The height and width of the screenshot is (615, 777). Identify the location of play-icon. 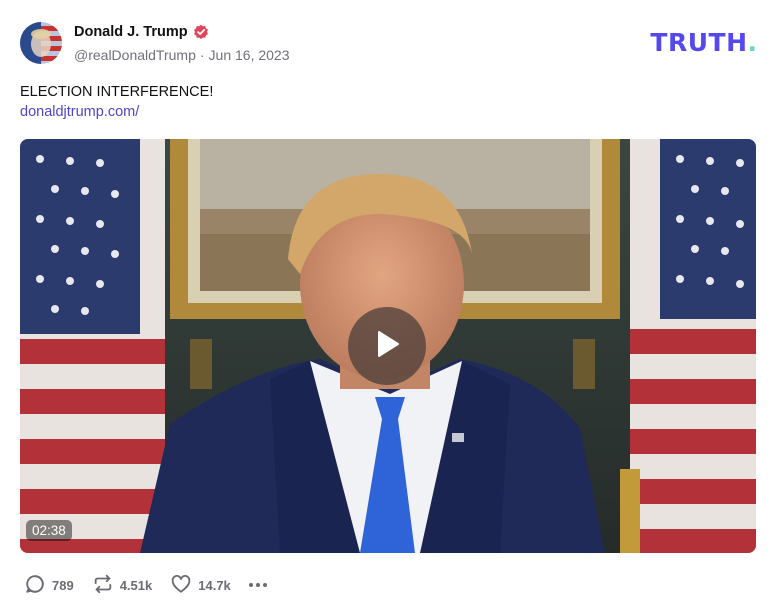
(387, 346).